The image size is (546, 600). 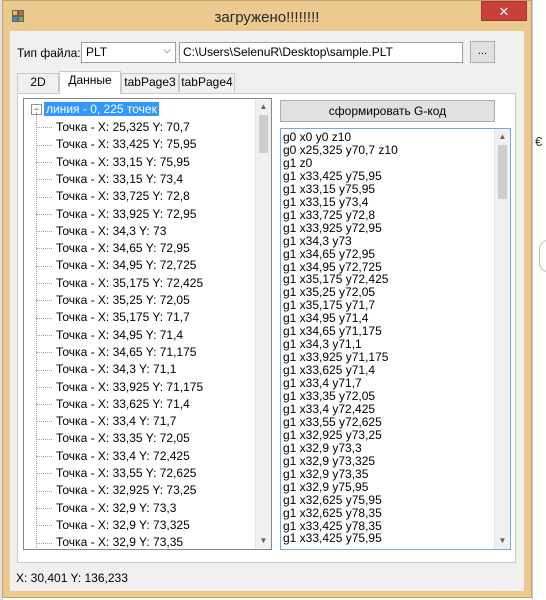 What do you see at coordinates (539, 300) in the screenshot?
I see `background-window-strip: €` at bounding box center [539, 300].